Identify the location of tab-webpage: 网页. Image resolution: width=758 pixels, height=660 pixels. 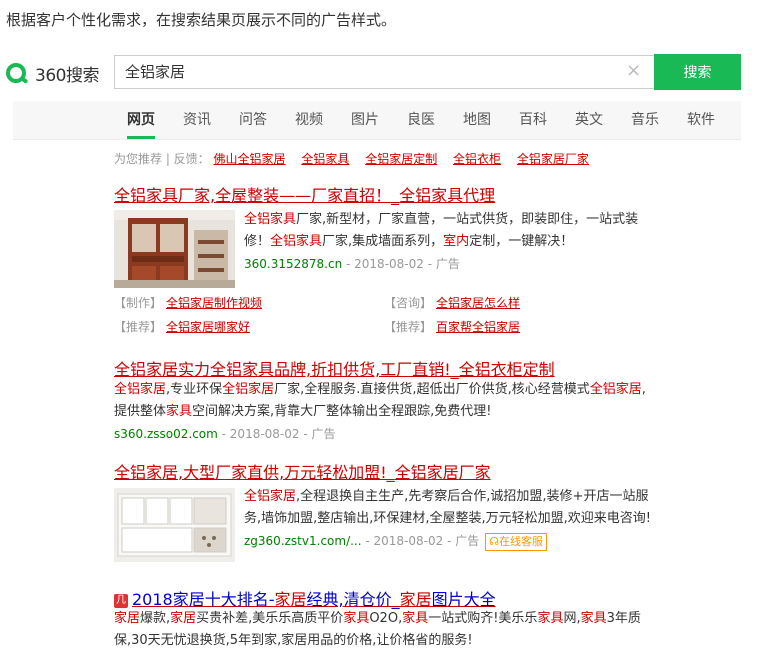
(141, 120).